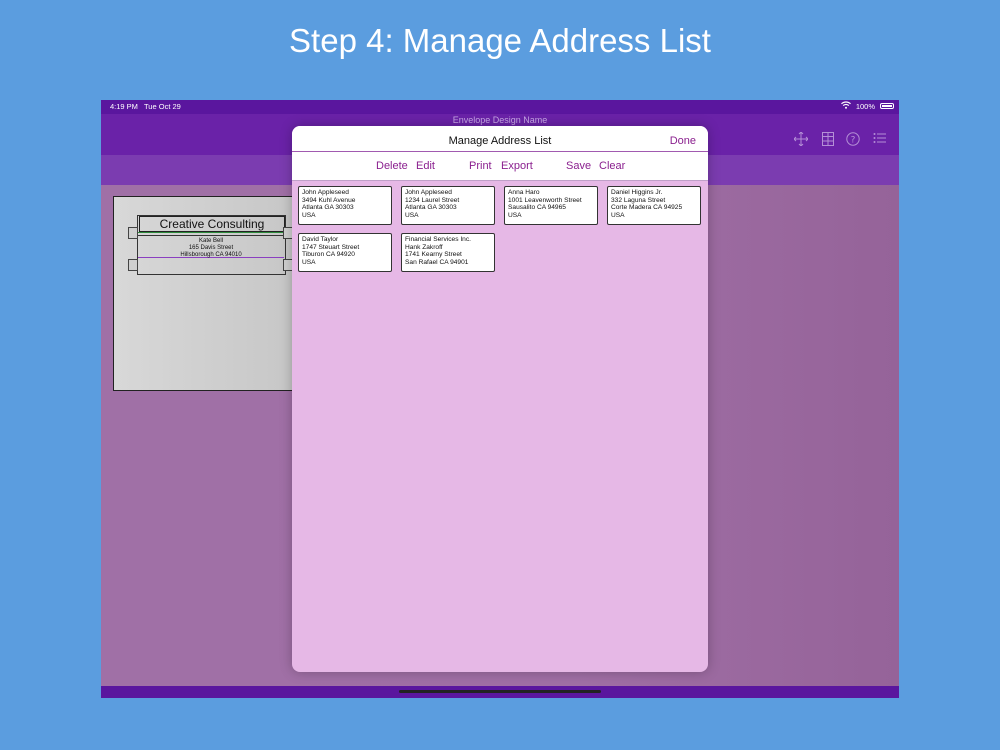 This screenshot has width=1000, height=750. What do you see at coordinates (425, 166) in the screenshot?
I see `edit-button: Edit` at bounding box center [425, 166].